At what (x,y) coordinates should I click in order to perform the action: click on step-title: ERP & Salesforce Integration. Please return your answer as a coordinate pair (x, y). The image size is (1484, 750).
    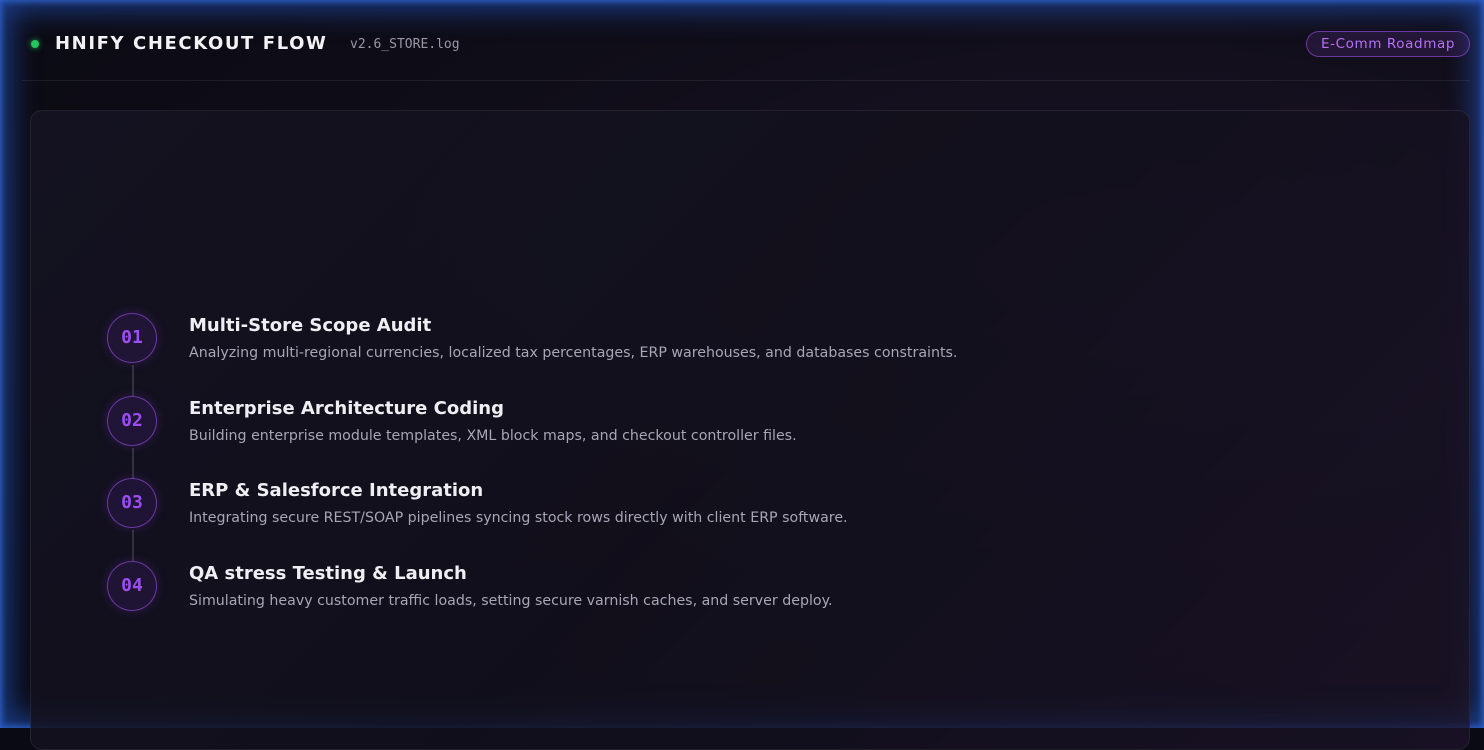
    Looking at the image, I should click on (336, 490).